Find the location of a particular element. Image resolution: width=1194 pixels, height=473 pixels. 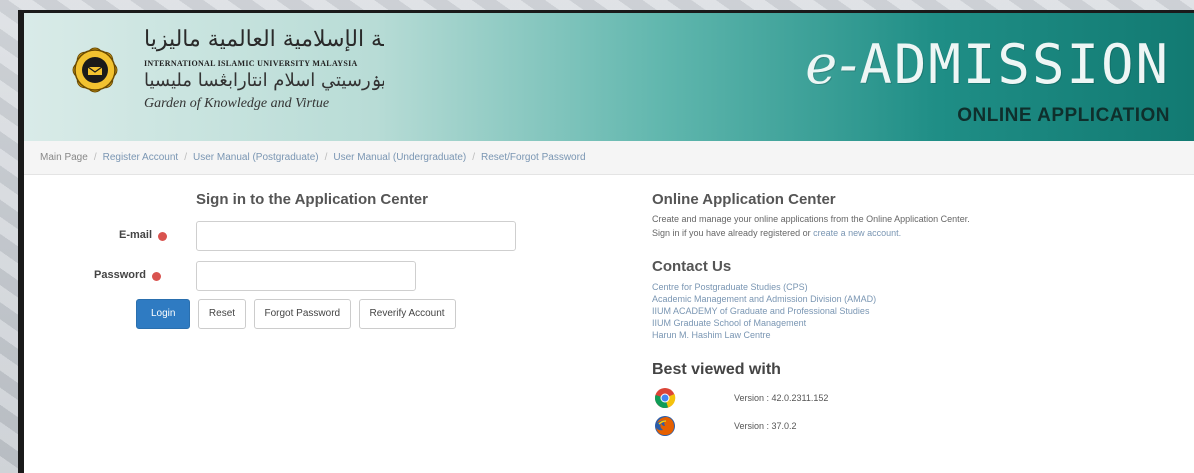

create-account-link: create a new account. is located at coordinates (857, 233).